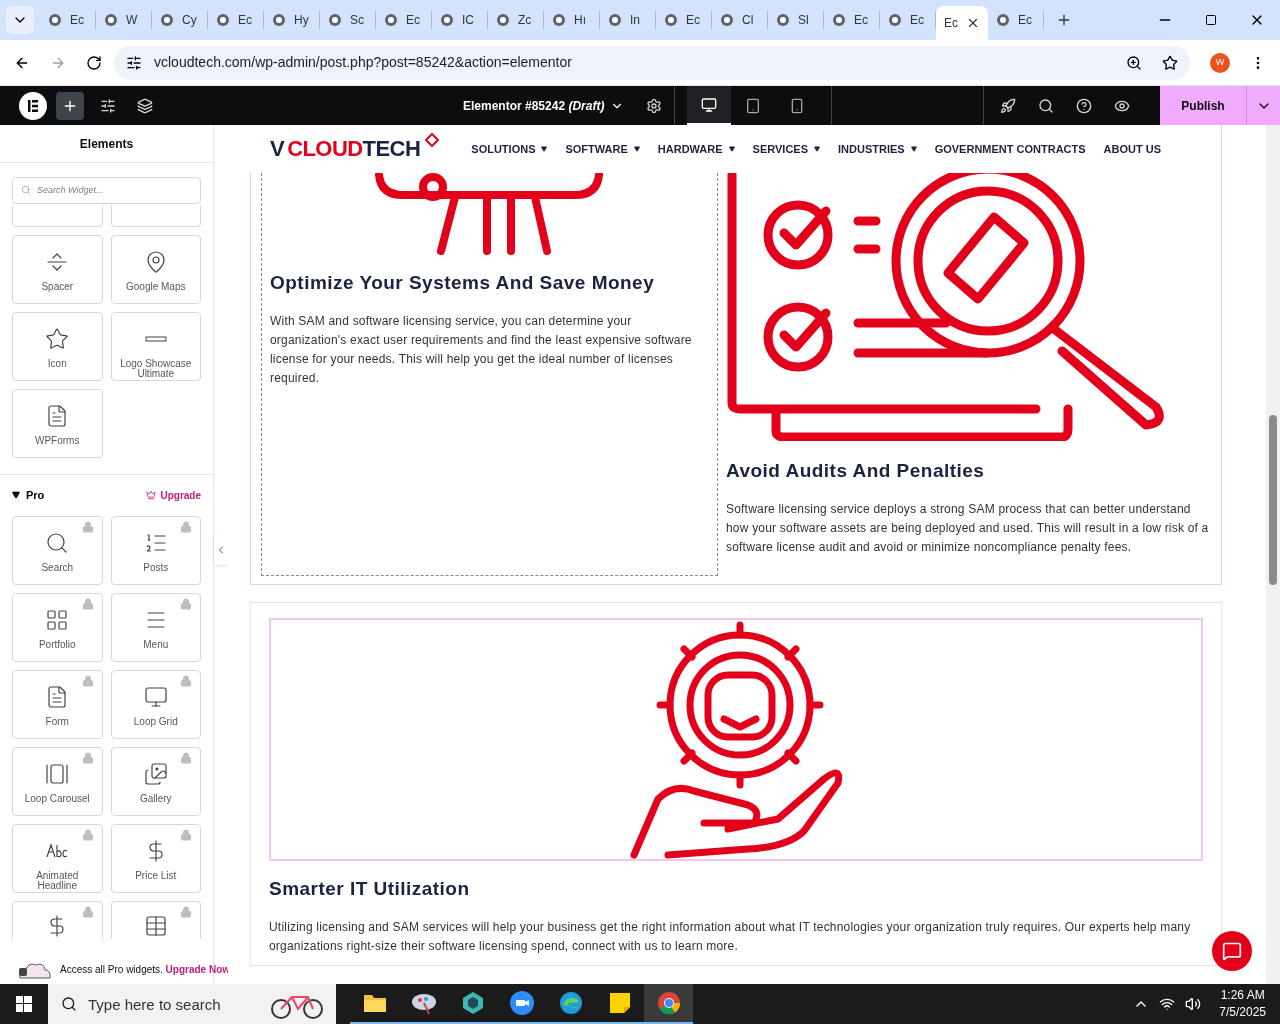 Image resolution: width=1280 pixels, height=1024 pixels. Describe the element at coordinates (155, 269) in the screenshot. I see `widget-tile: Google Maps` at that location.